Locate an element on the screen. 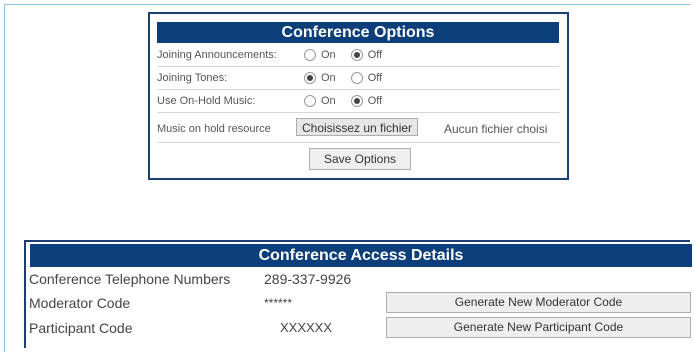  generate-moderator-code-button: Generate New Moderator Code is located at coordinates (538, 302).